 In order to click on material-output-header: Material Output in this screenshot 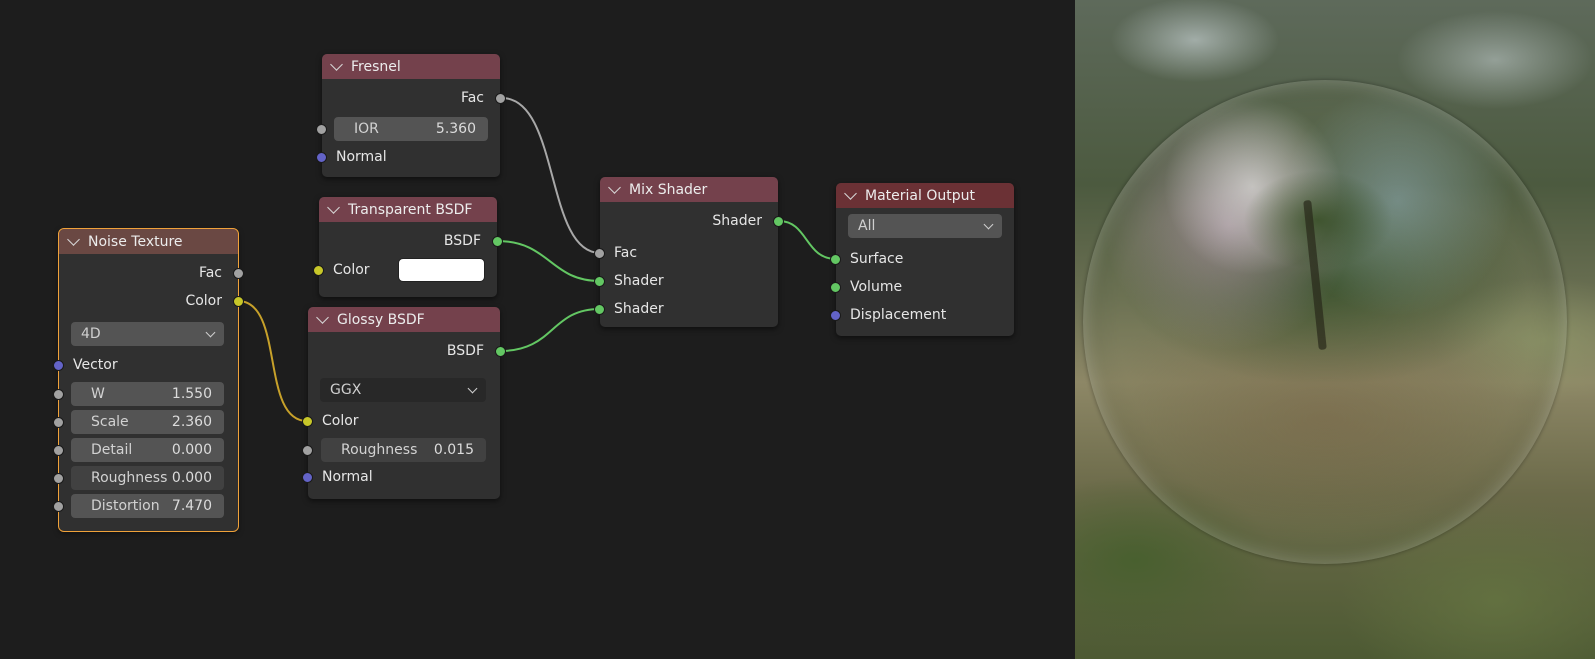, I will do `click(925, 195)`.